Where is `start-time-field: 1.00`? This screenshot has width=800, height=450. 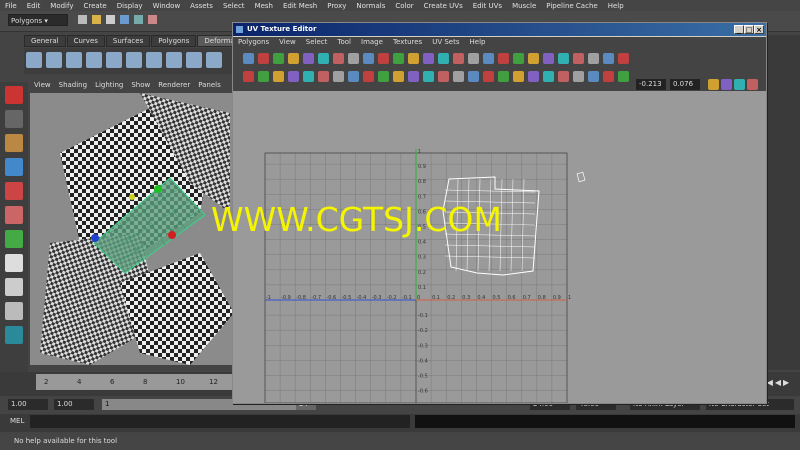 start-time-field: 1.00 is located at coordinates (28, 404).